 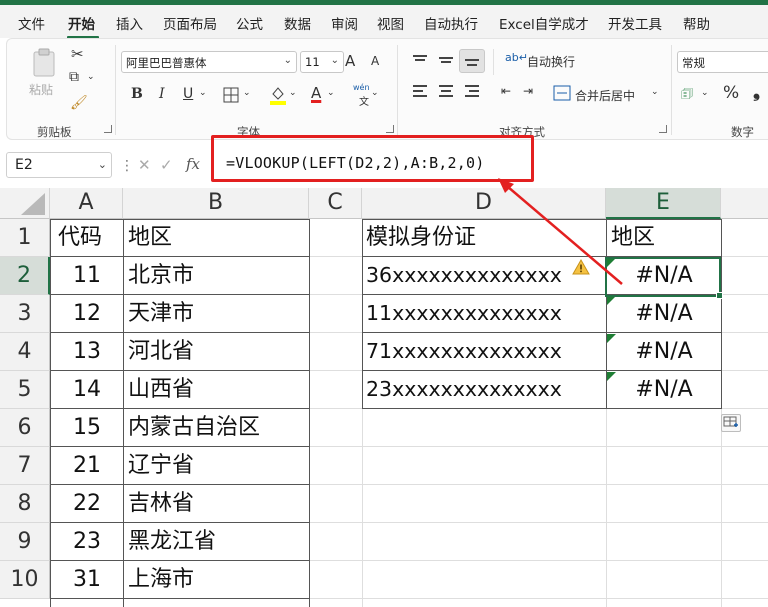 I want to click on row-header-6: 6, so click(x=25, y=428).